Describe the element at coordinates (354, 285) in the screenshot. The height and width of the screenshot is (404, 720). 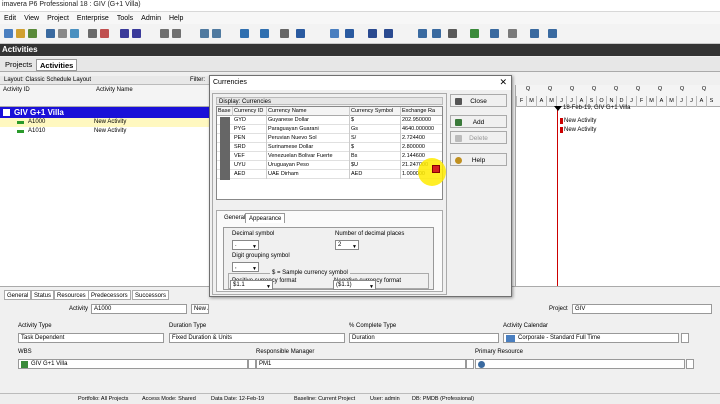
I see `negative-format-select: ($1.1) ▼` at that location.